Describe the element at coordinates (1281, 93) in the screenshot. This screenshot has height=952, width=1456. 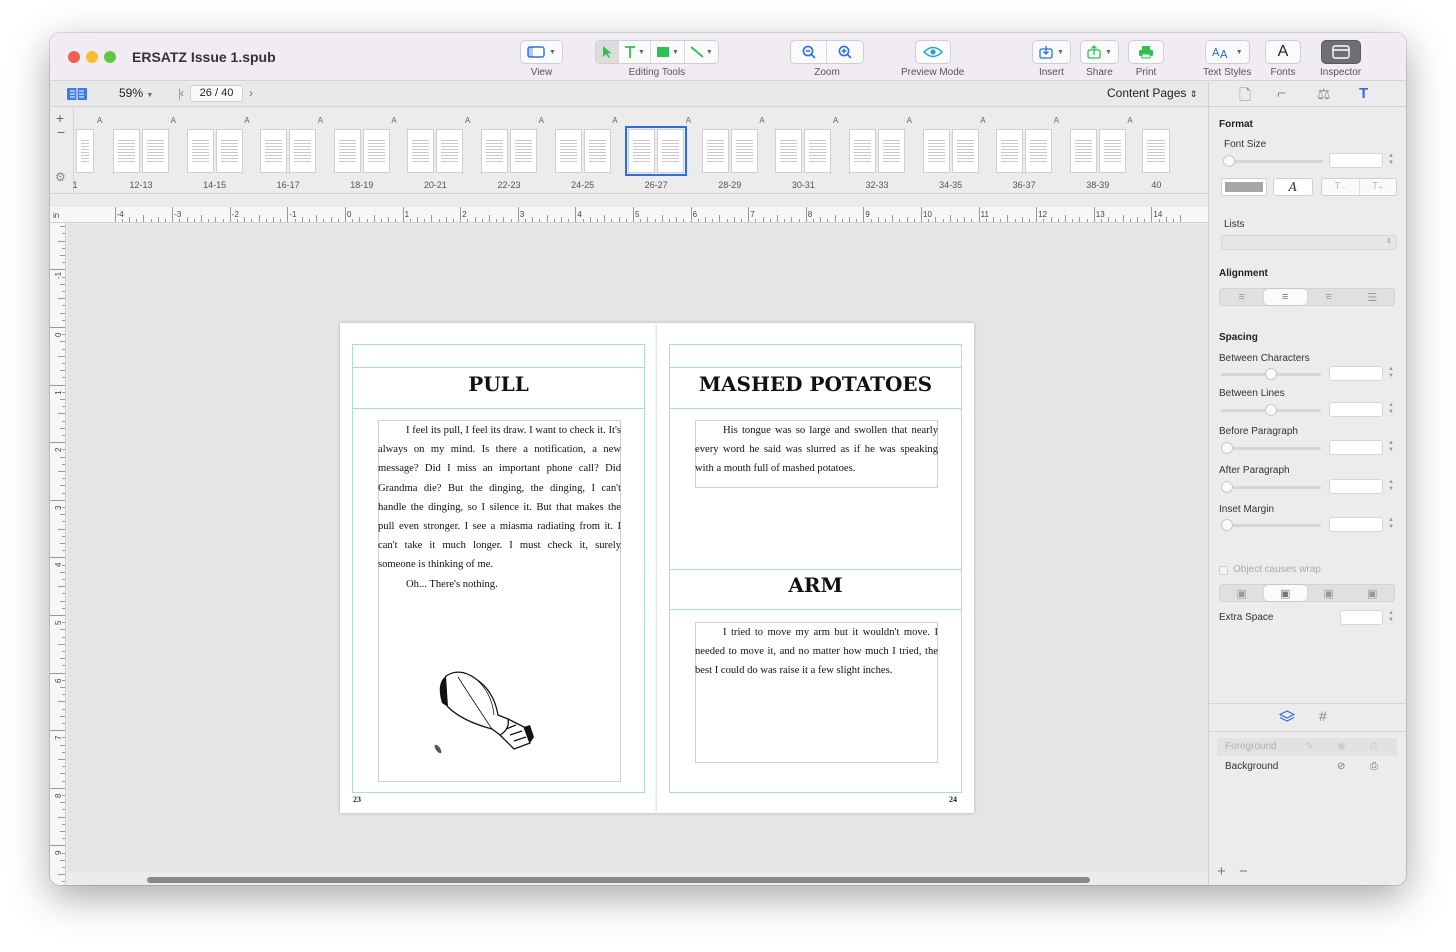
I see `ruler-icon: ⌐` at that location.